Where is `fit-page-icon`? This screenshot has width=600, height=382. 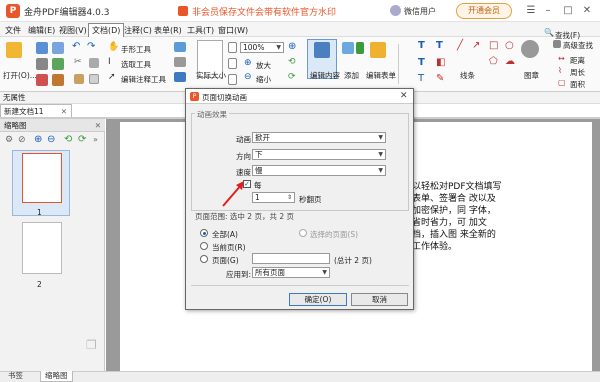 fit-page-icon is located at coordinates (232, 47).